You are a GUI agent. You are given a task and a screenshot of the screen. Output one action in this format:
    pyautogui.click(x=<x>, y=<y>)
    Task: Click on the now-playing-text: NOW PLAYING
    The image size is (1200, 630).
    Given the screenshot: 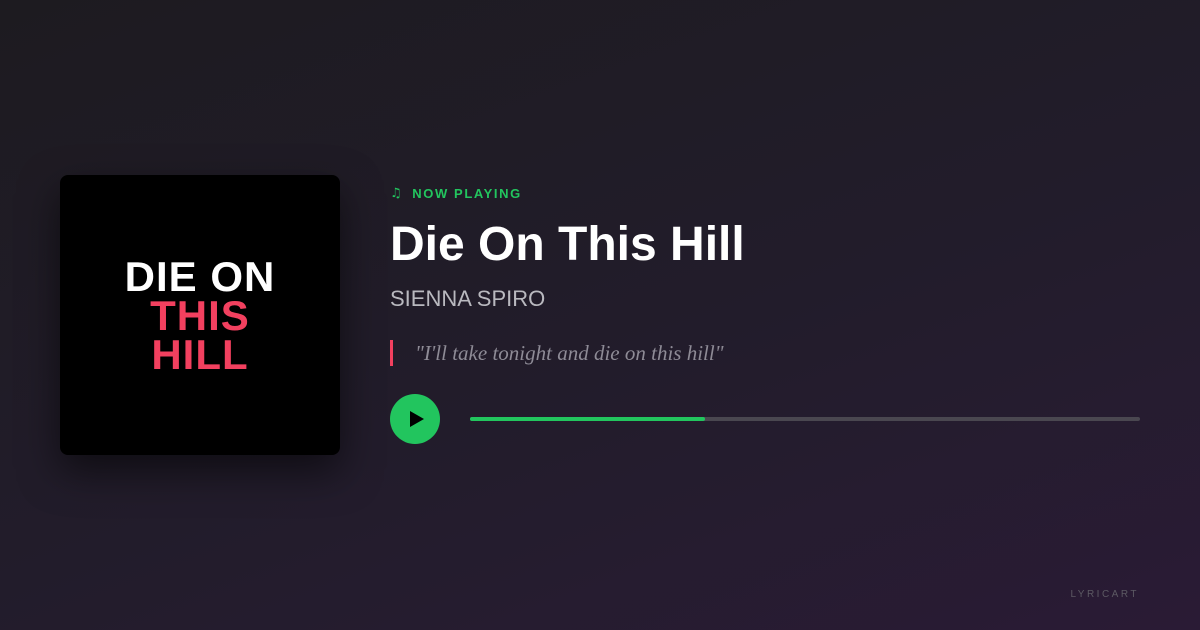 What is the action you would take?
    pyautogui.click(x=467, y=193)
    